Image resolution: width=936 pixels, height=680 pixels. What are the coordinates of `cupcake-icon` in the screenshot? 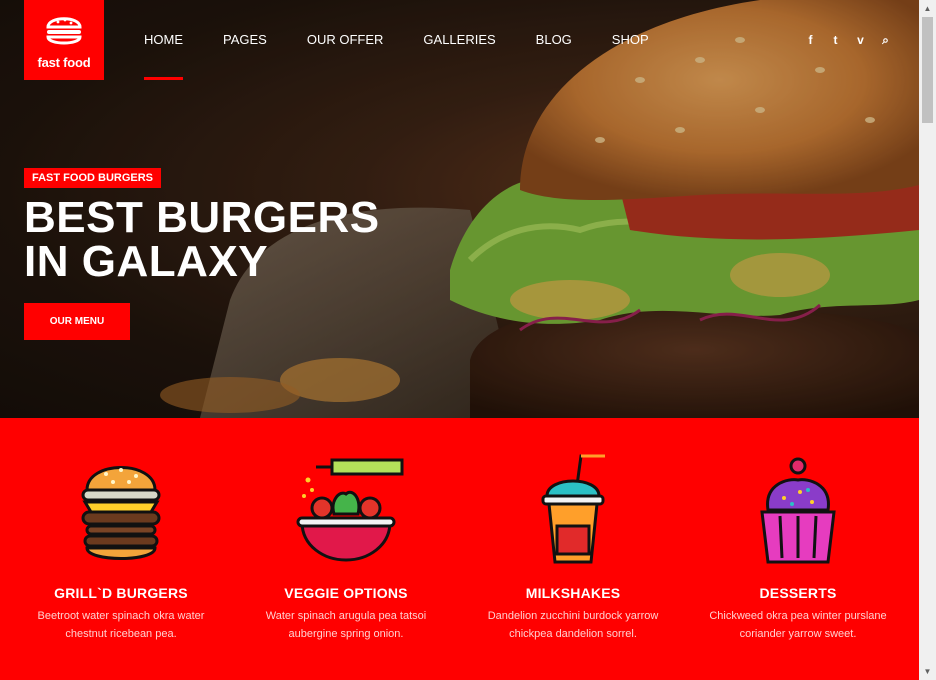 It's located at (798, 510).